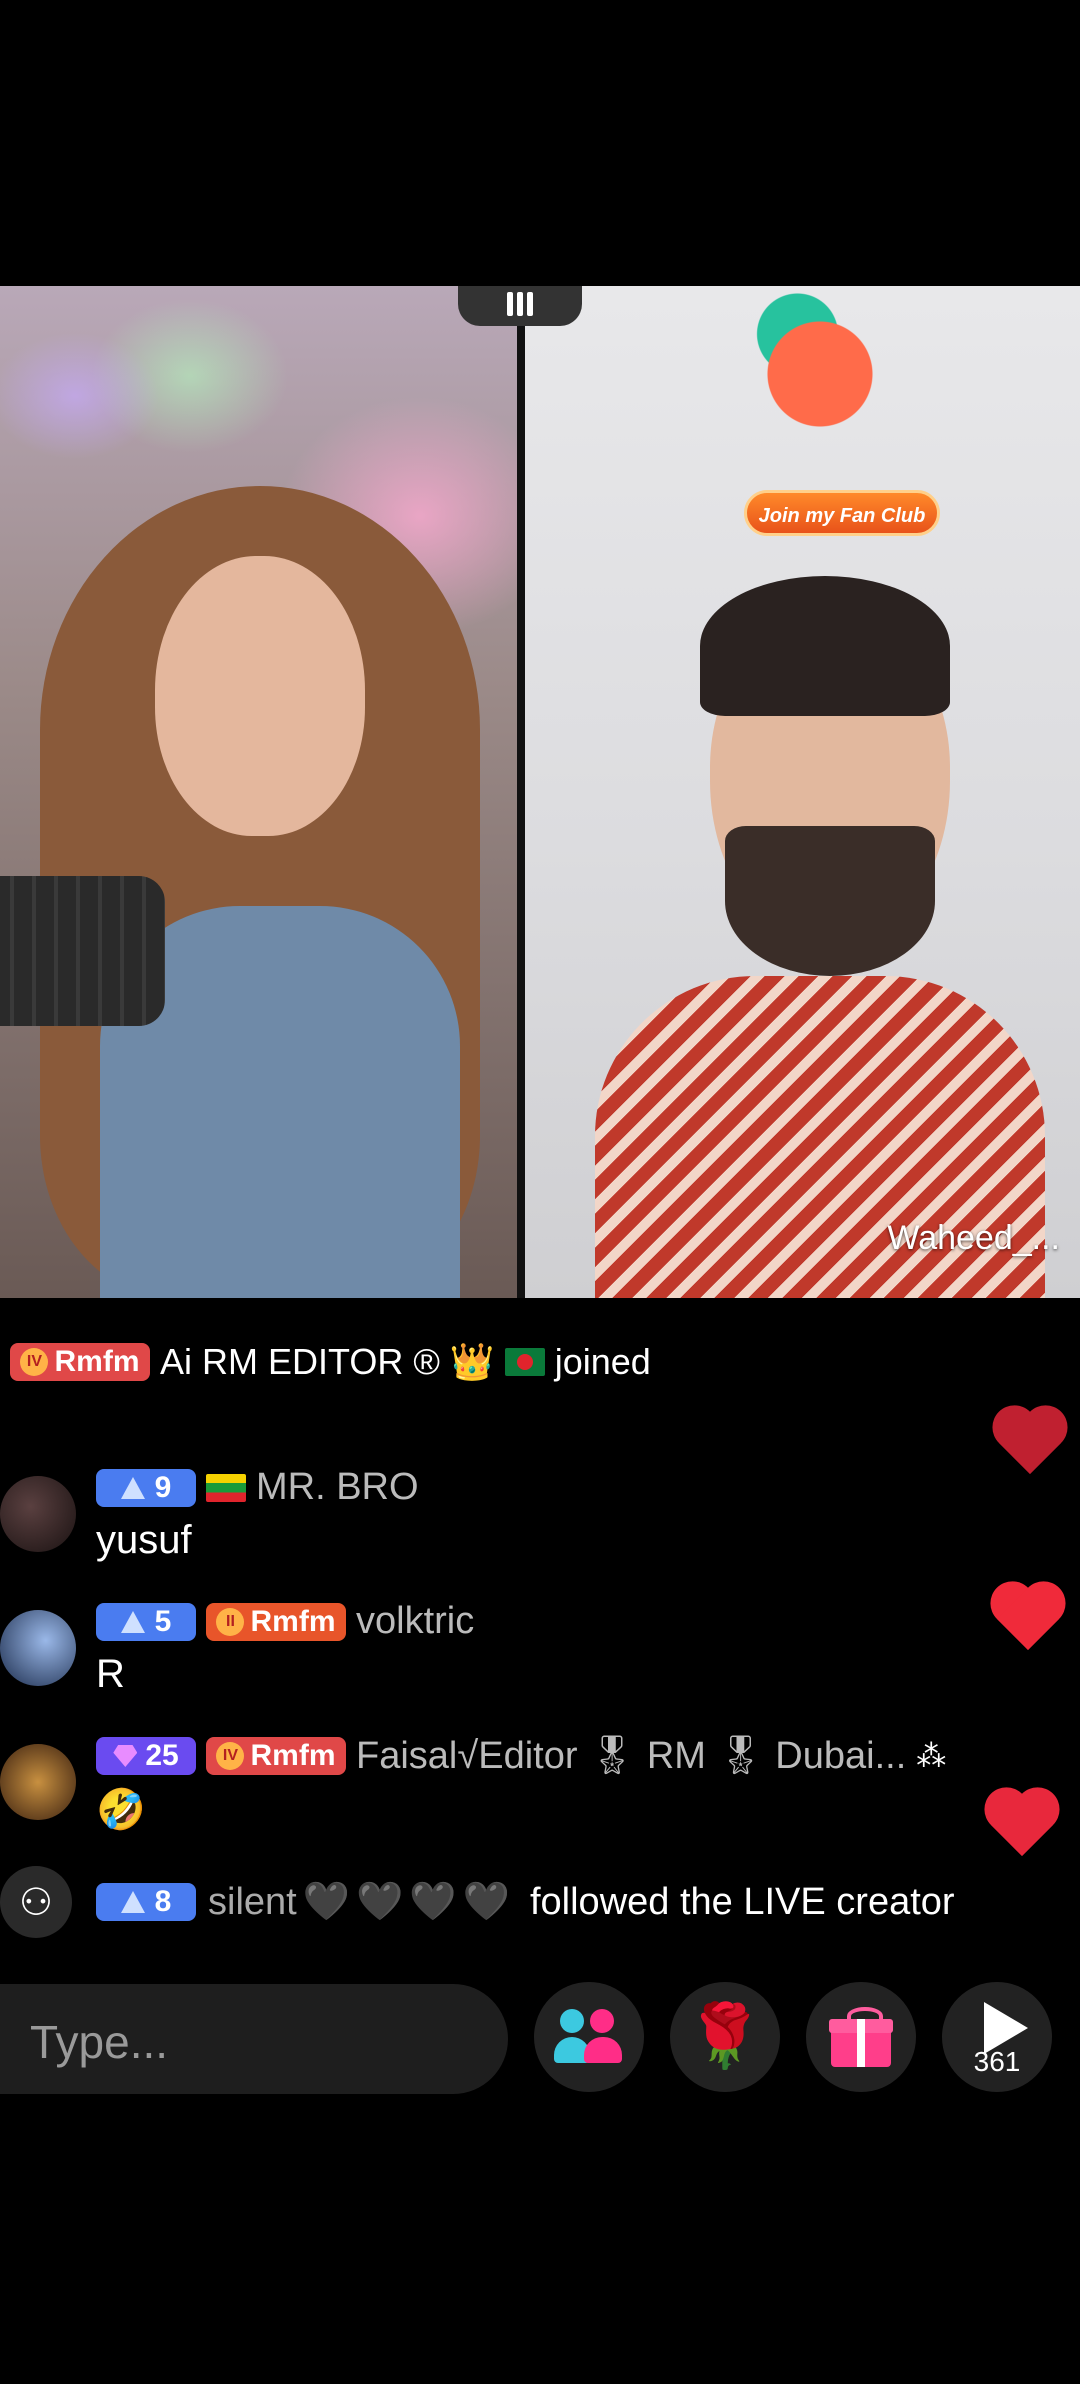 The image size is (1080, 2384). What do you see at coordinates (260, 2042) in the screenshot?
I see `comment-input` at bounding box center [260, 2042].